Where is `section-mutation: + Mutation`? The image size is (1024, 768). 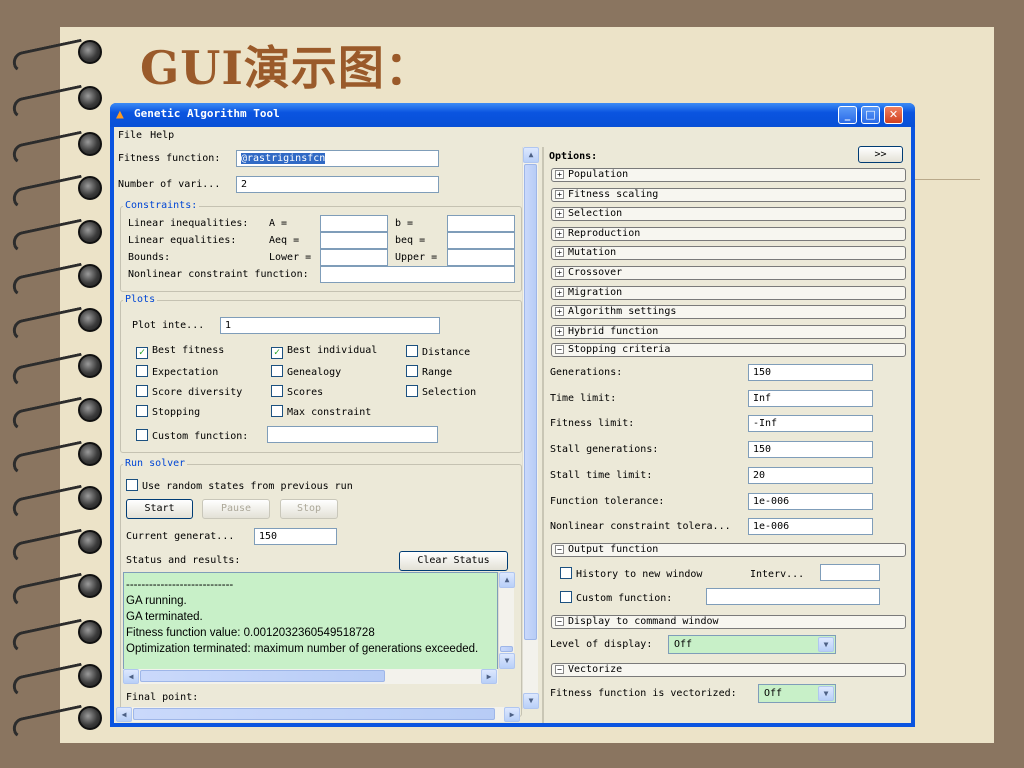 section-mutation: + Mutation is located at coordinates (728, 253).